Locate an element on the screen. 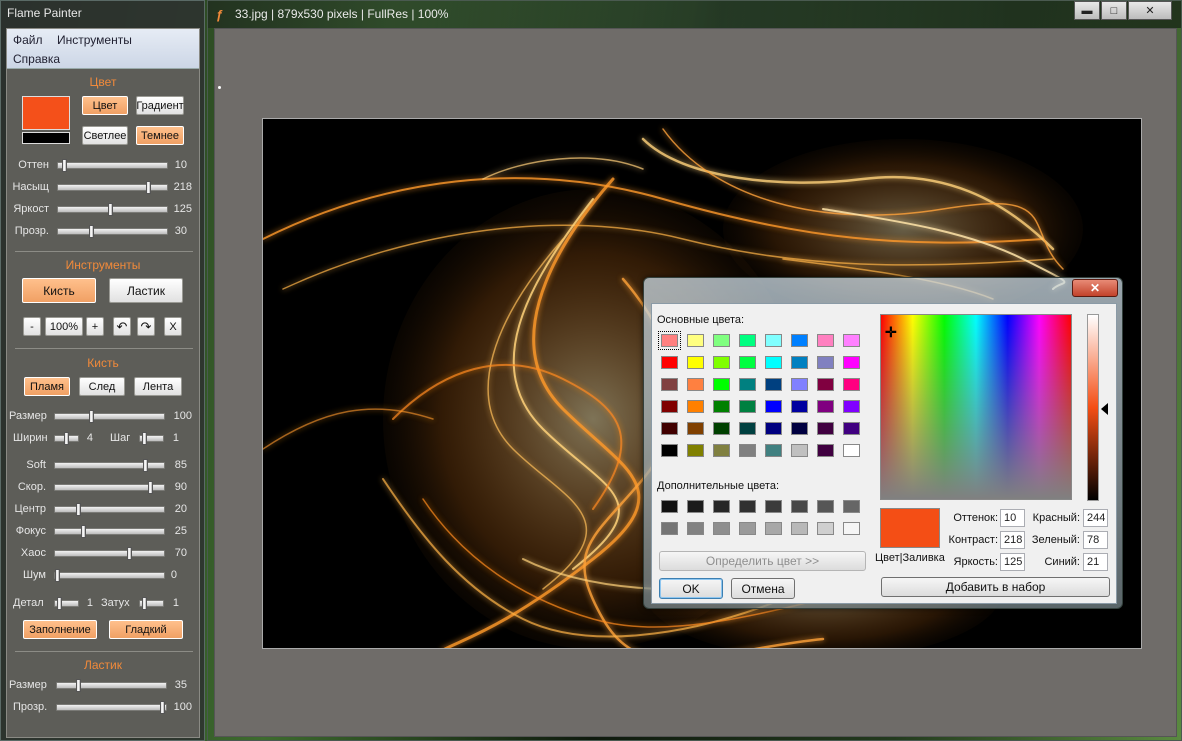 The width and height of the screenshot is (1182, 741). secondary-color-swatch is located at coordinates (46, 138).